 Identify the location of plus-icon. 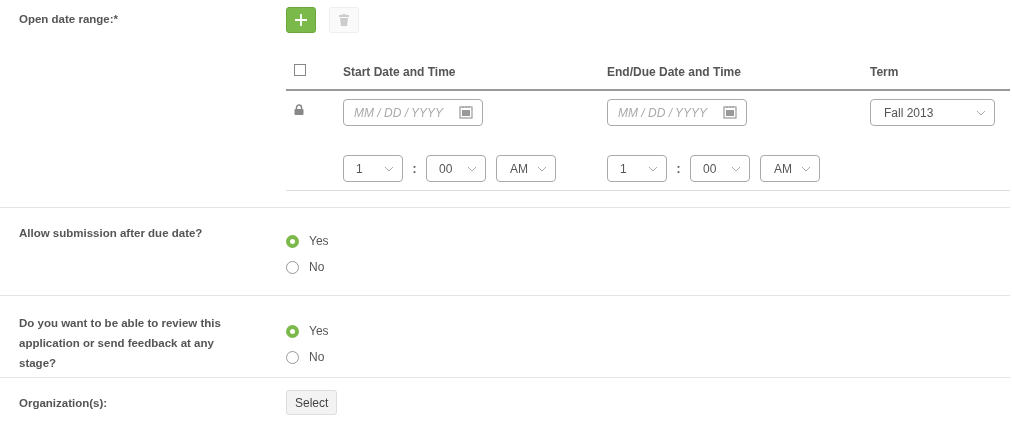
(301, 20).